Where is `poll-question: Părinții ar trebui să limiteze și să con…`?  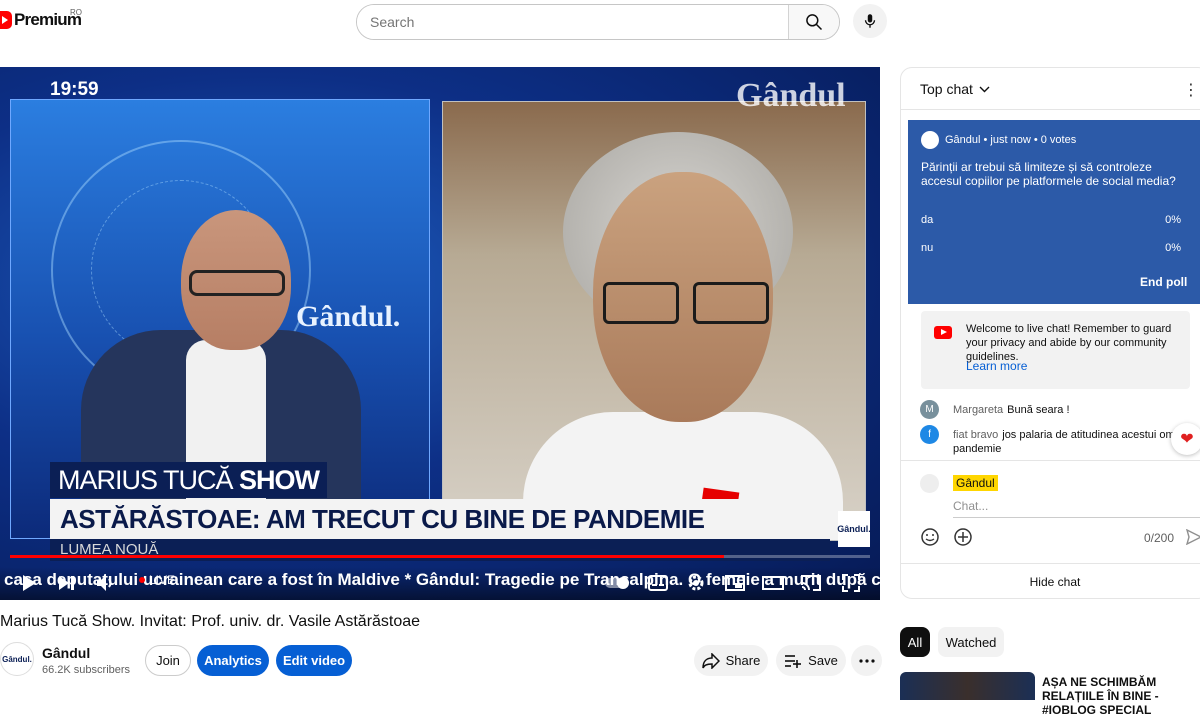
poll-question: Părinții ar trebui să limiteze și să con… is located at coordinates (1048, 174).